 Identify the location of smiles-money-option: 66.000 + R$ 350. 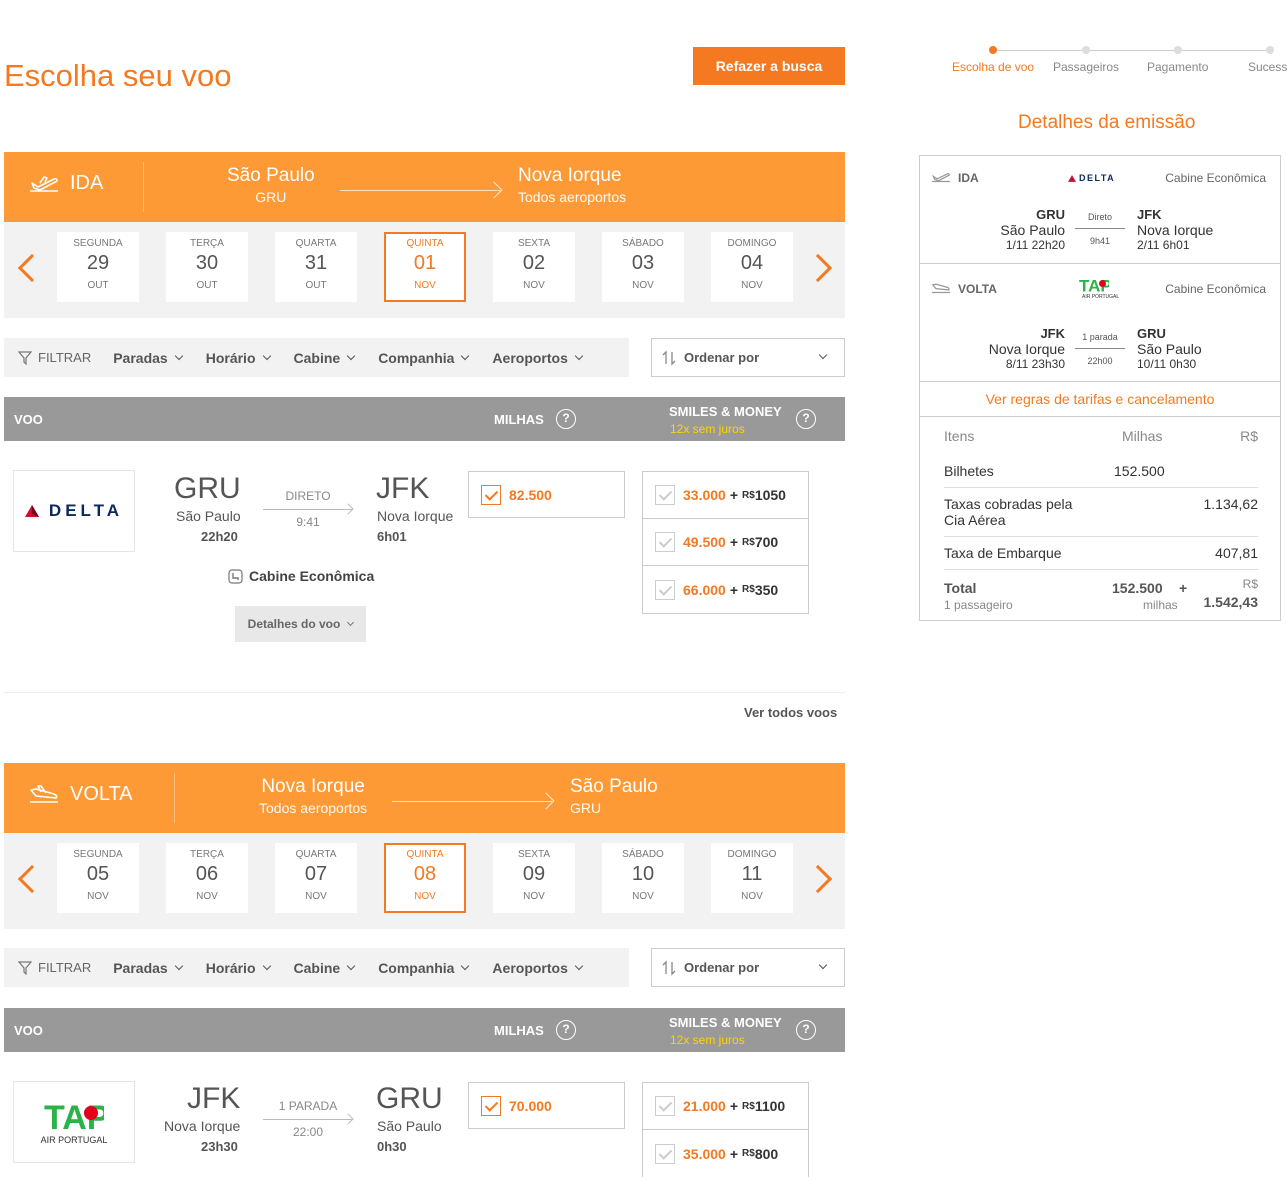
(725, 589).